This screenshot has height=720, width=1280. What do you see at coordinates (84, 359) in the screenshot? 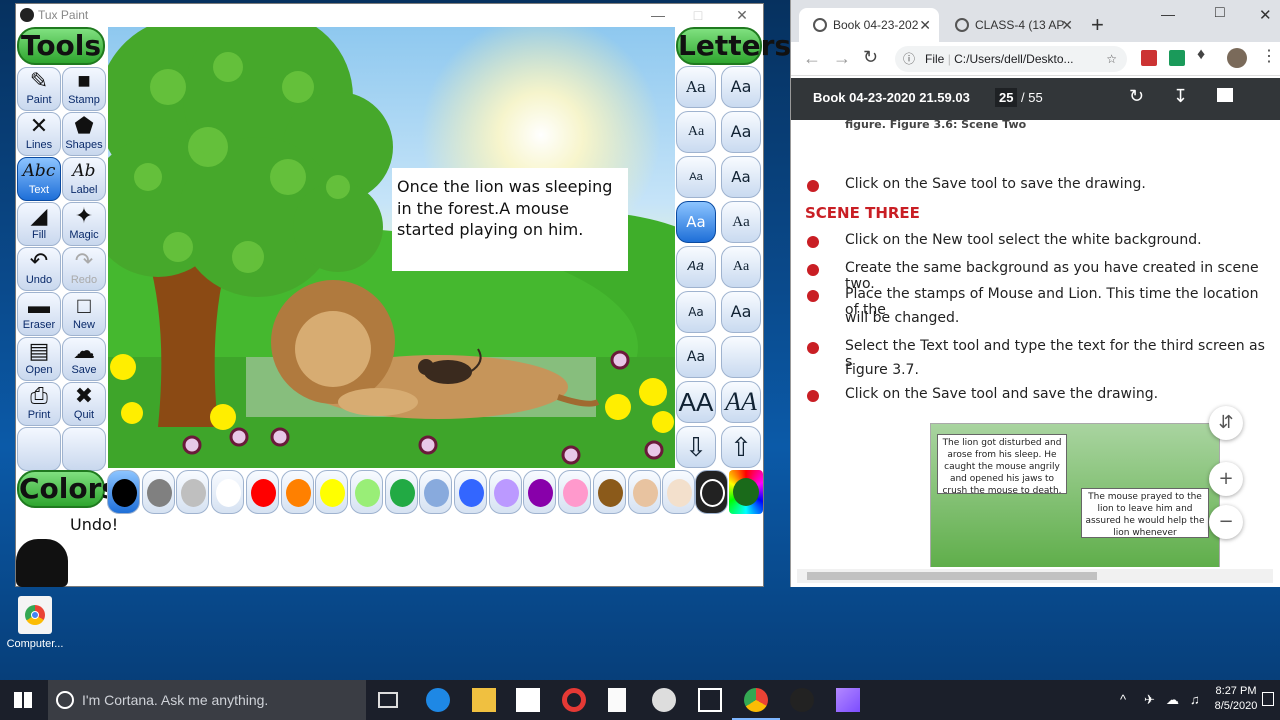
I see `tool-save: ☁ Save` at bounding box center [84, 359].